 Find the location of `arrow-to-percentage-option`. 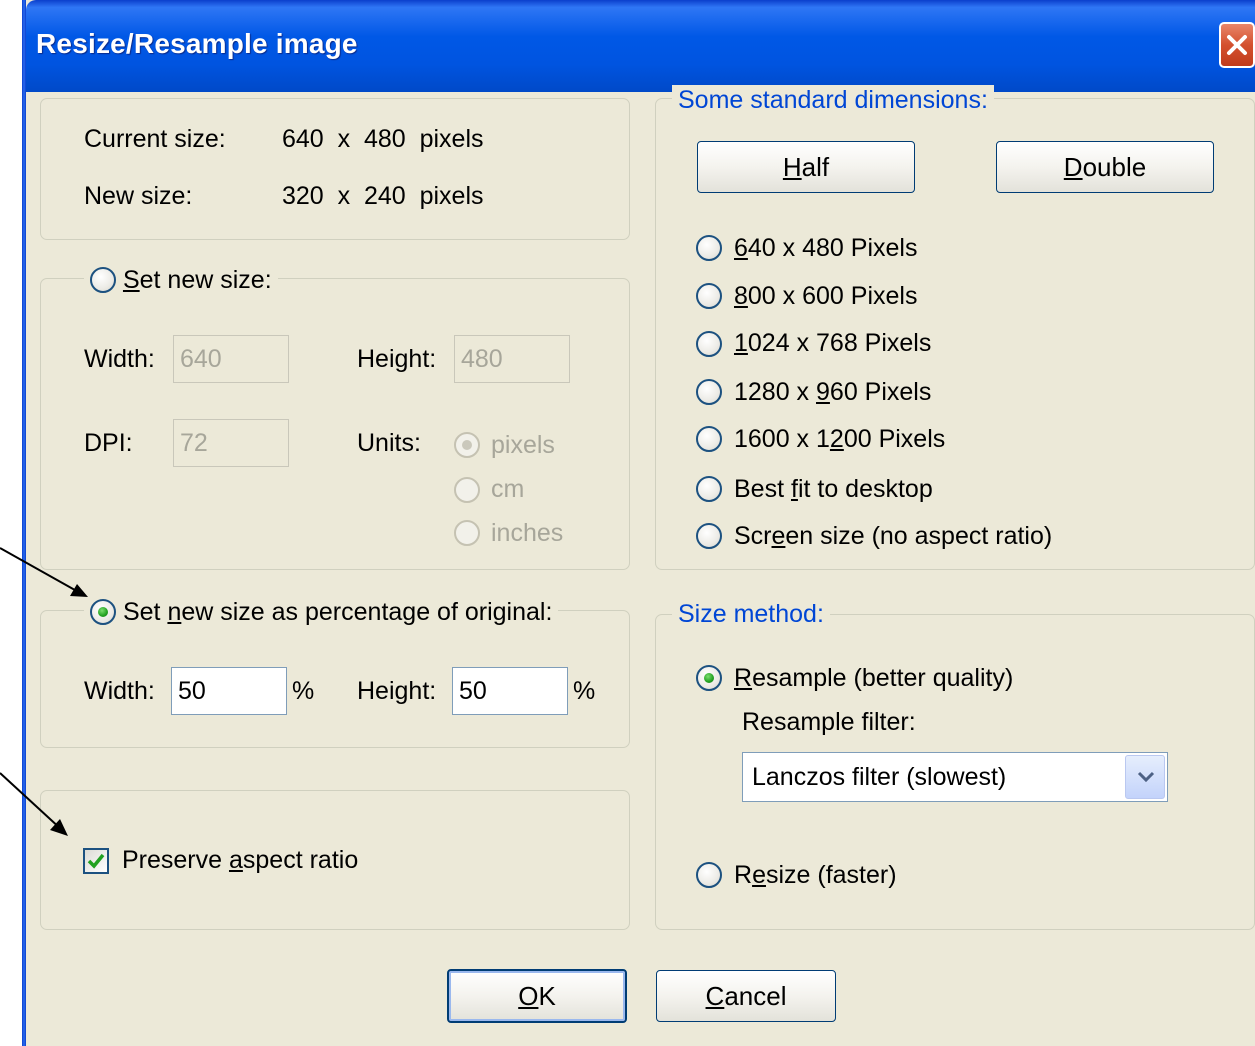

arrow-to-percentage-option is located at coordinates (44, 572).